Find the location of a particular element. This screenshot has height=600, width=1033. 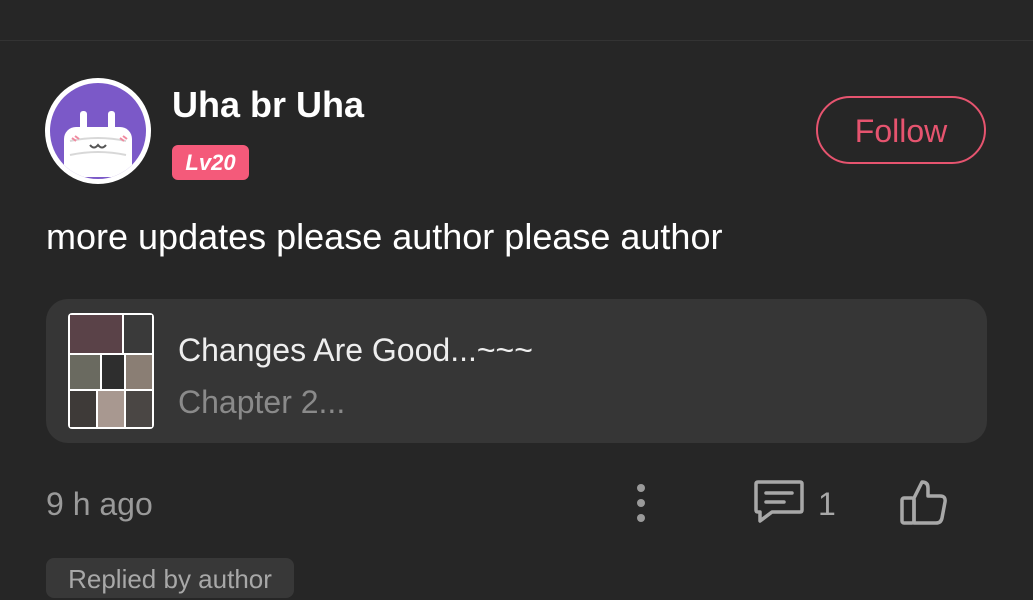

reply-count: 1 is located at coordinates (827, 504).